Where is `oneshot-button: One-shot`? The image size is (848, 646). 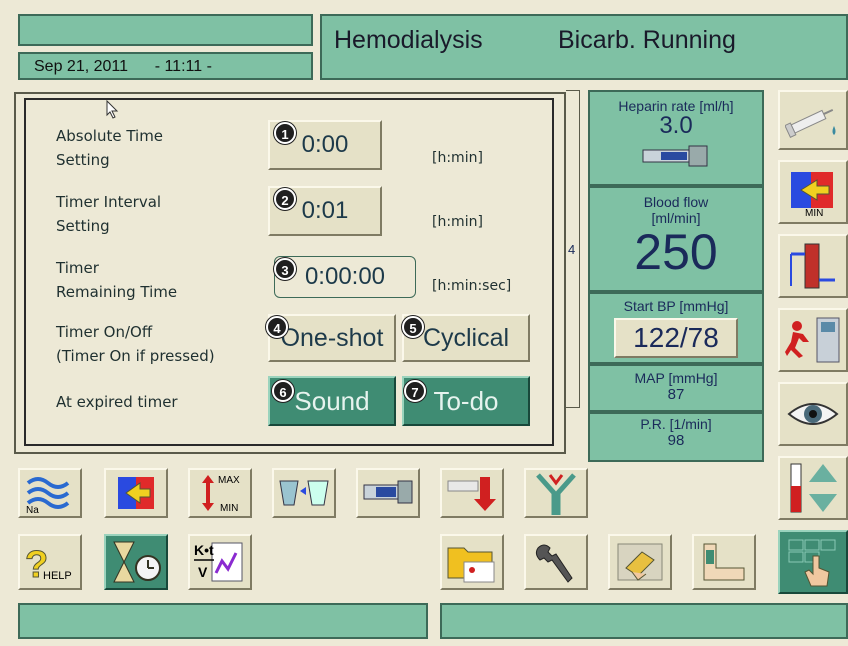 oneshot-button: One-shot is located at coordinates (332, 338).